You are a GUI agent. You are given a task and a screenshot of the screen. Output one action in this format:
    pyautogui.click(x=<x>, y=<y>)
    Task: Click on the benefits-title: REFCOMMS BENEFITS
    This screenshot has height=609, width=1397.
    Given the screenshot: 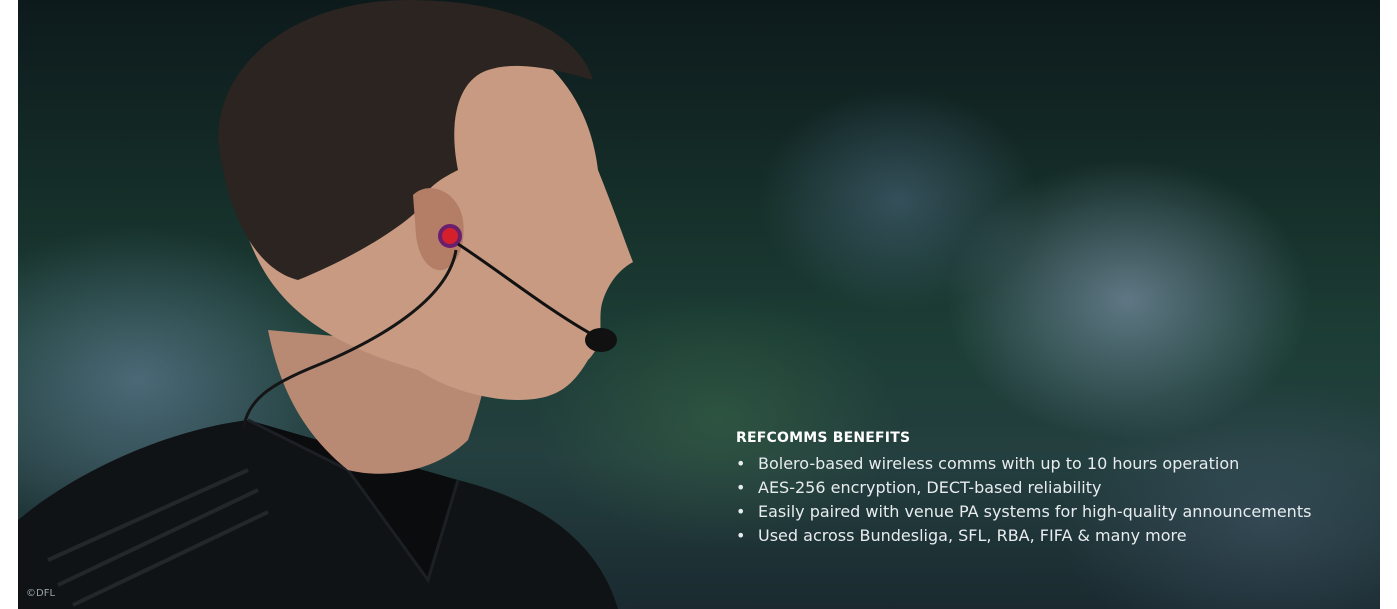 What is the action you would take?
    pyautogui.click(x=823, y=438)
    